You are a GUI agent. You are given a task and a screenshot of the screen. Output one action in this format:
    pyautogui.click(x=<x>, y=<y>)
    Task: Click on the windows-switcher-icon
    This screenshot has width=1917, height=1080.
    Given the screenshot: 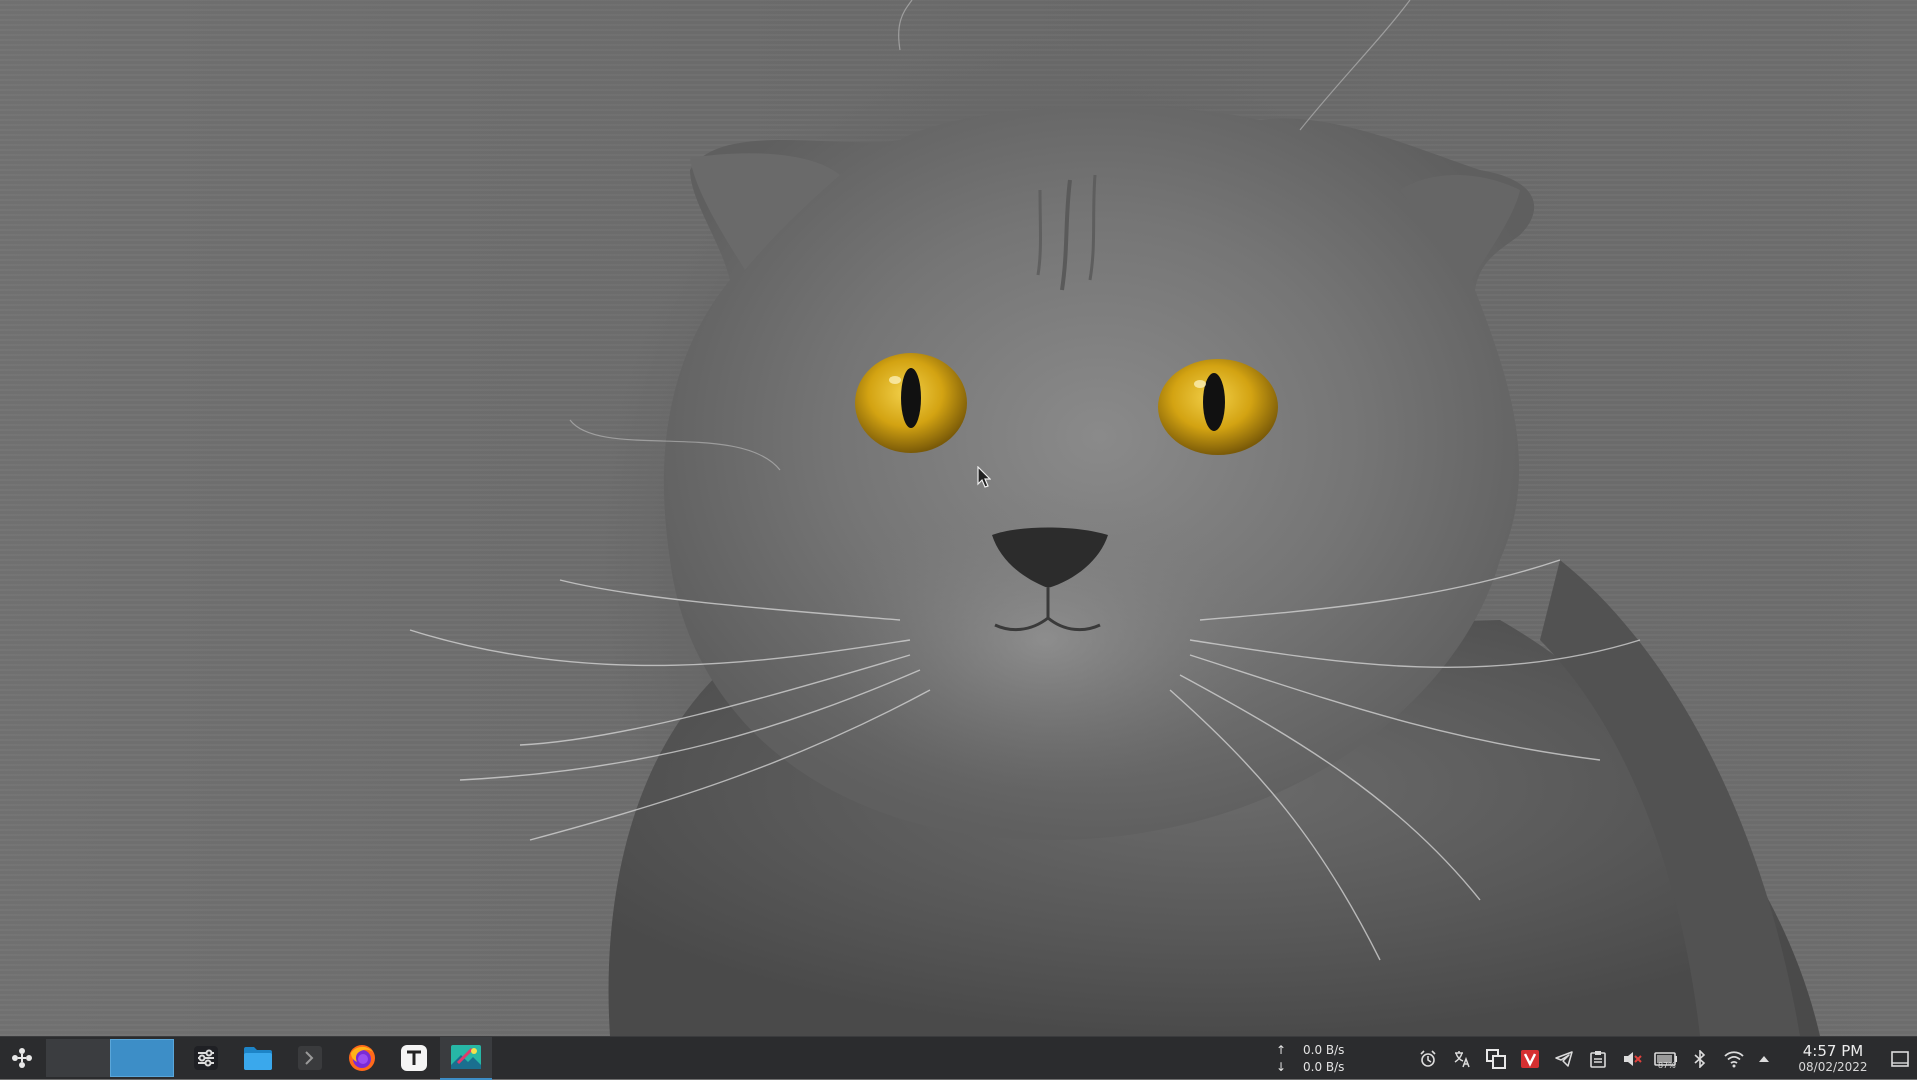 What is the action you would take?
    pyautogui.click(x=1496, y=1058)
    